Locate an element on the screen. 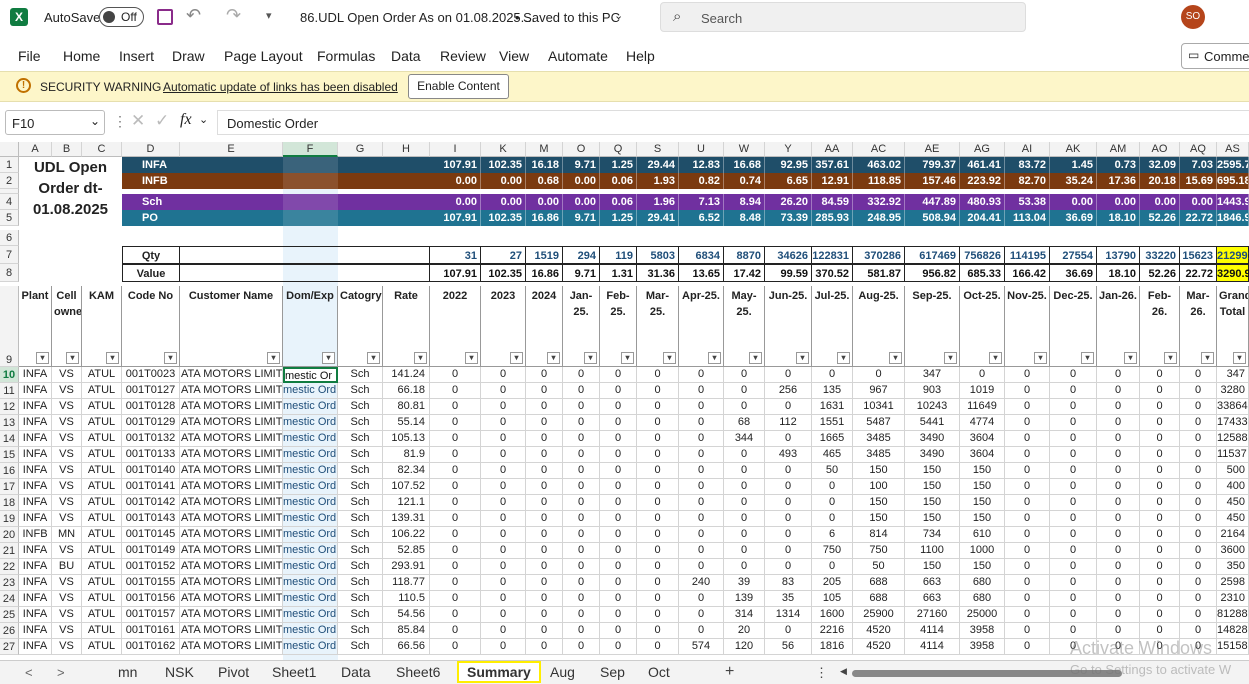 This screenshot has height=684, width=1249. data-cell: 001T0143 is located at coordinates (151, 519).